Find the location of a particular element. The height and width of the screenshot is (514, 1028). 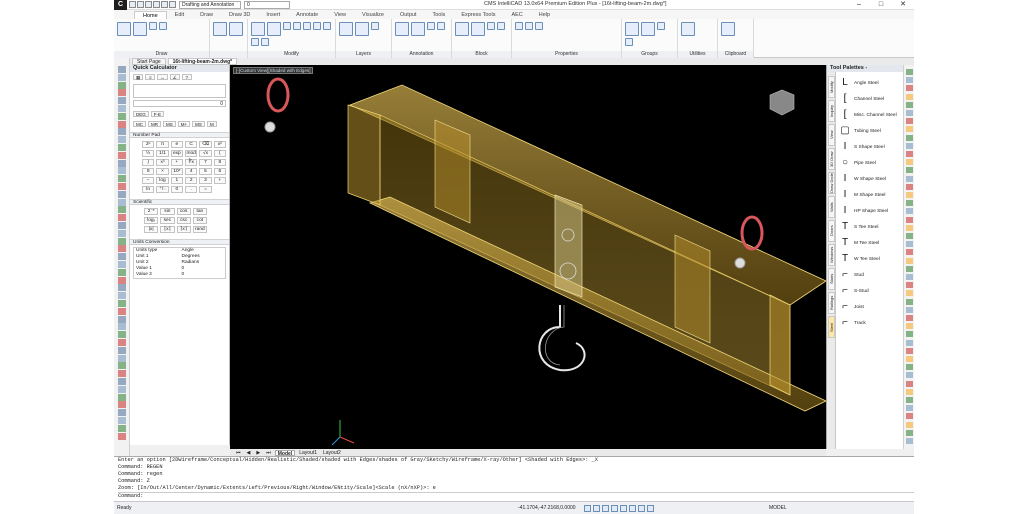

open-file-icon is located at coordinates (140, 4).